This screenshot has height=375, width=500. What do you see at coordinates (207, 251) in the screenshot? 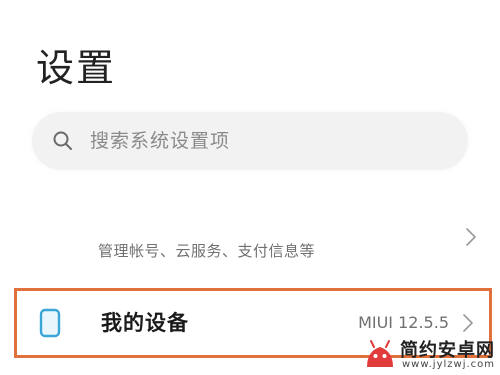
I see `account-description: 管理帐号、云服务、支付信息等` at bounding box center [207, 251].